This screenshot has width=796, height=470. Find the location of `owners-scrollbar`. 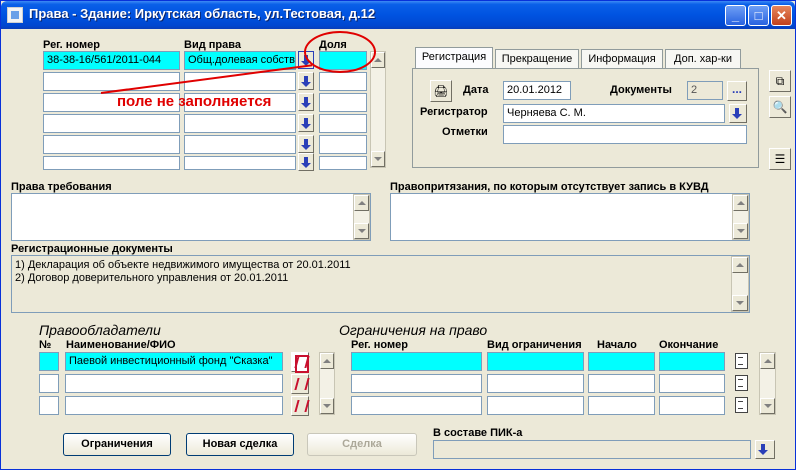

owners-scrollbar is located at coordinates (327, 383).